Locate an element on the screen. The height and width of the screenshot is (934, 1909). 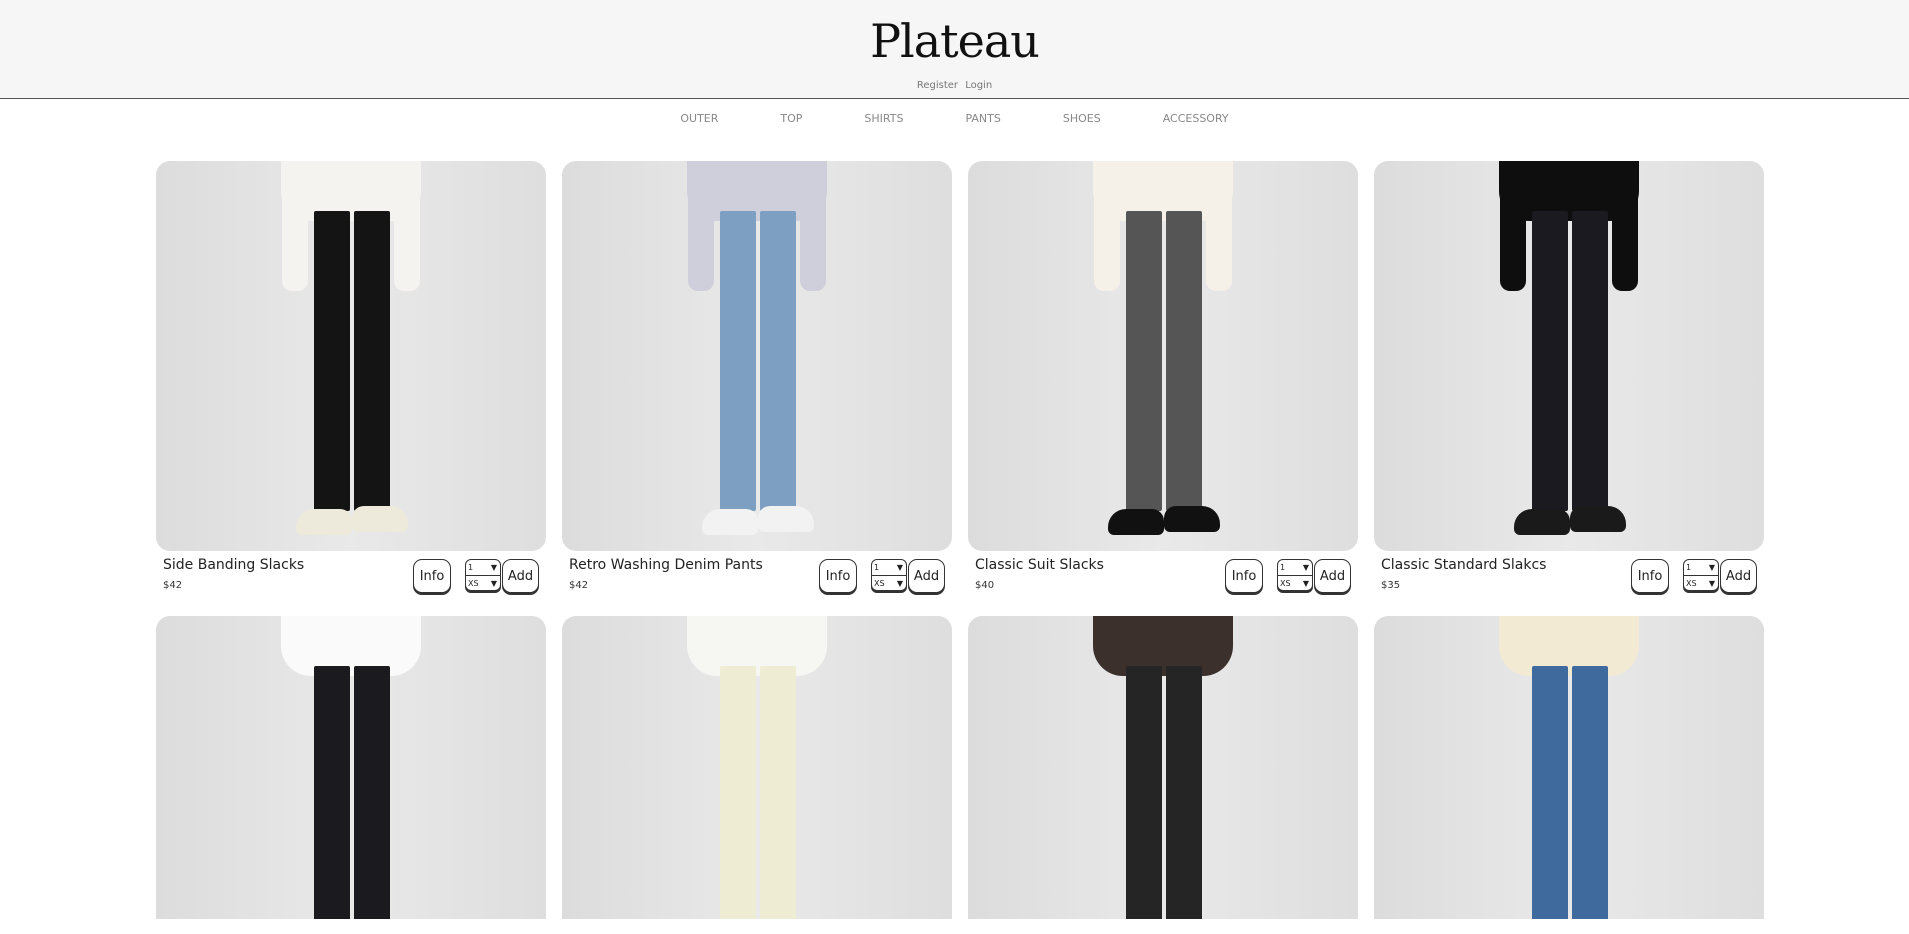
site-header: Plateau Register Login is located at coordinates (954, 49).